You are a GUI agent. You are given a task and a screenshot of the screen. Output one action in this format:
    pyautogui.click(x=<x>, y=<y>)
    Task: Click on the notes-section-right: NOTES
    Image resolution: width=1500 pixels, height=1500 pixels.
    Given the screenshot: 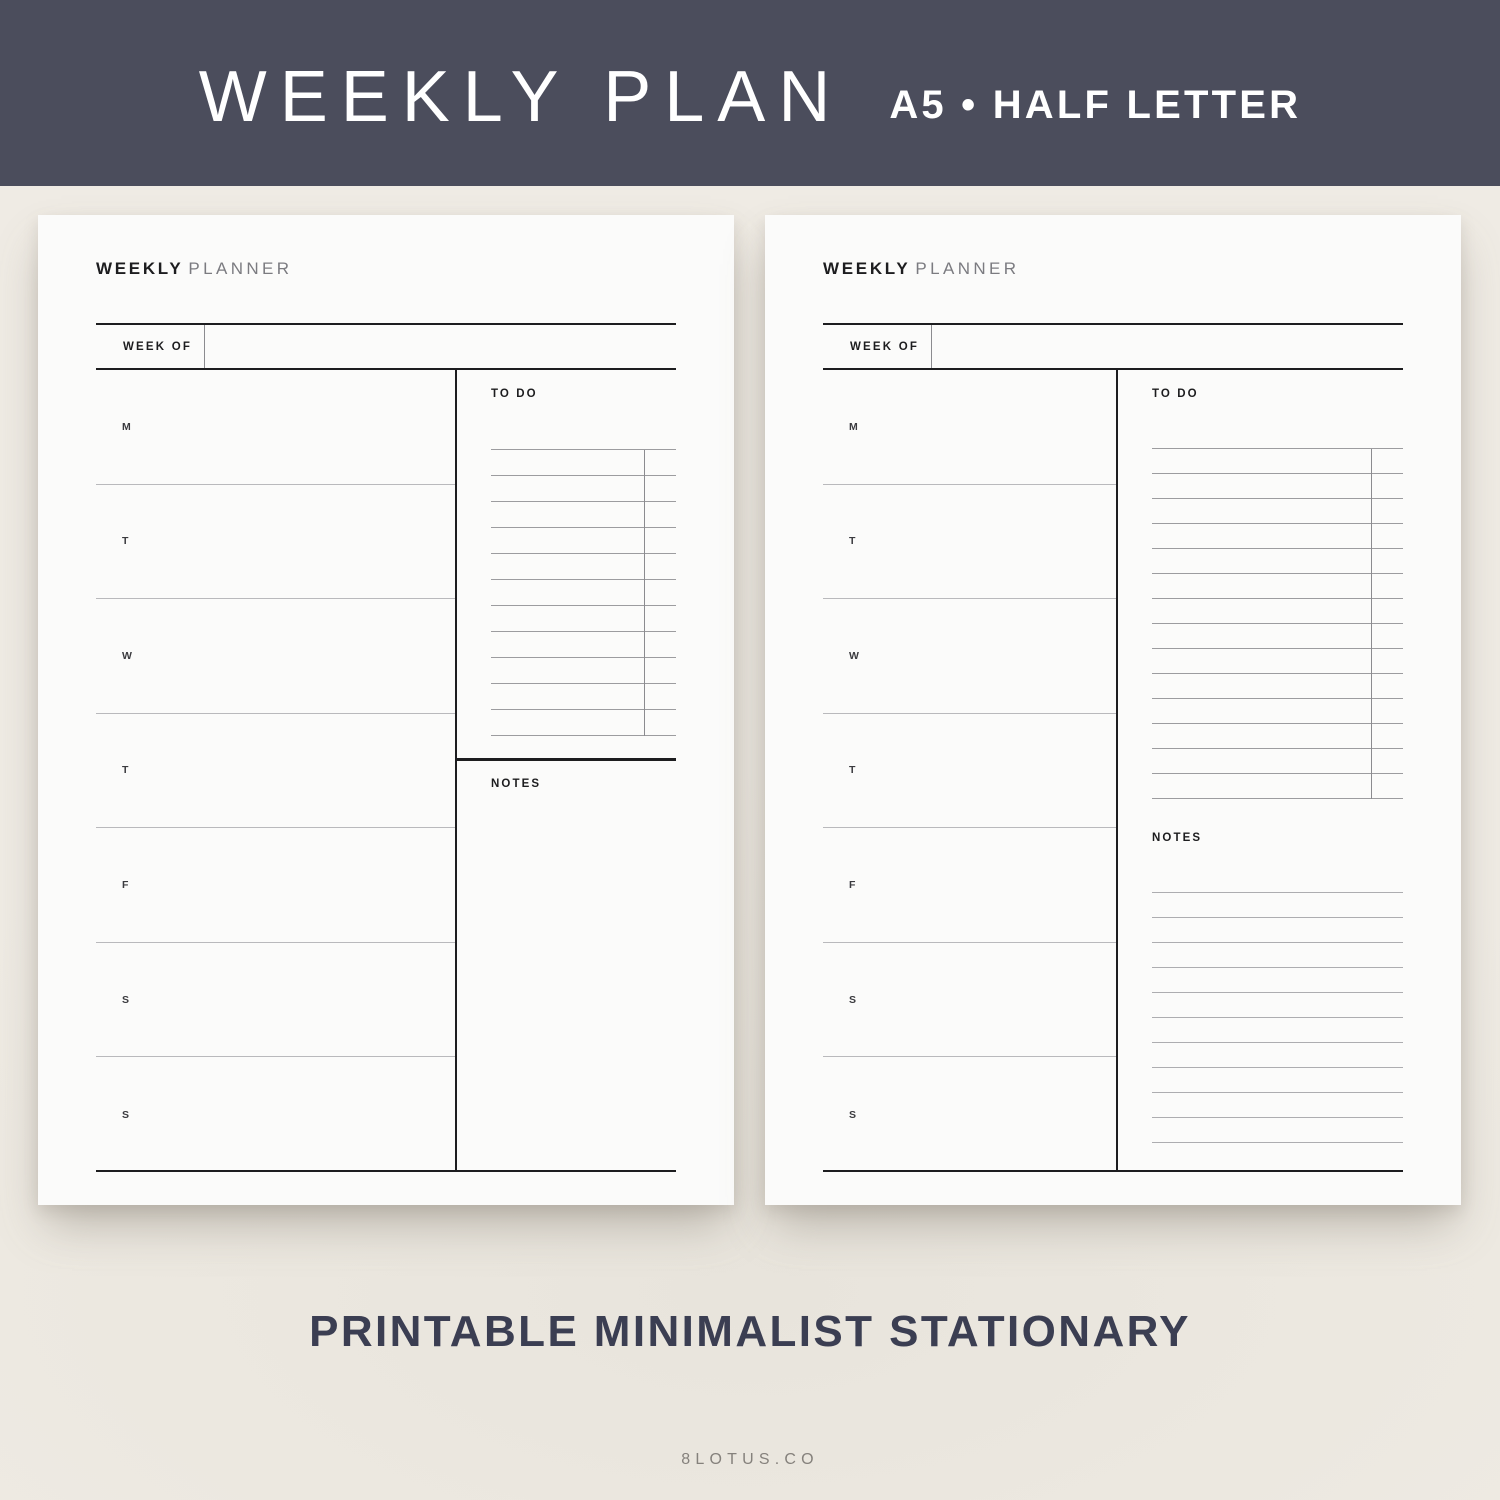 What is the action you would take?
    pyautogui.click(x=1260, y=991)
    